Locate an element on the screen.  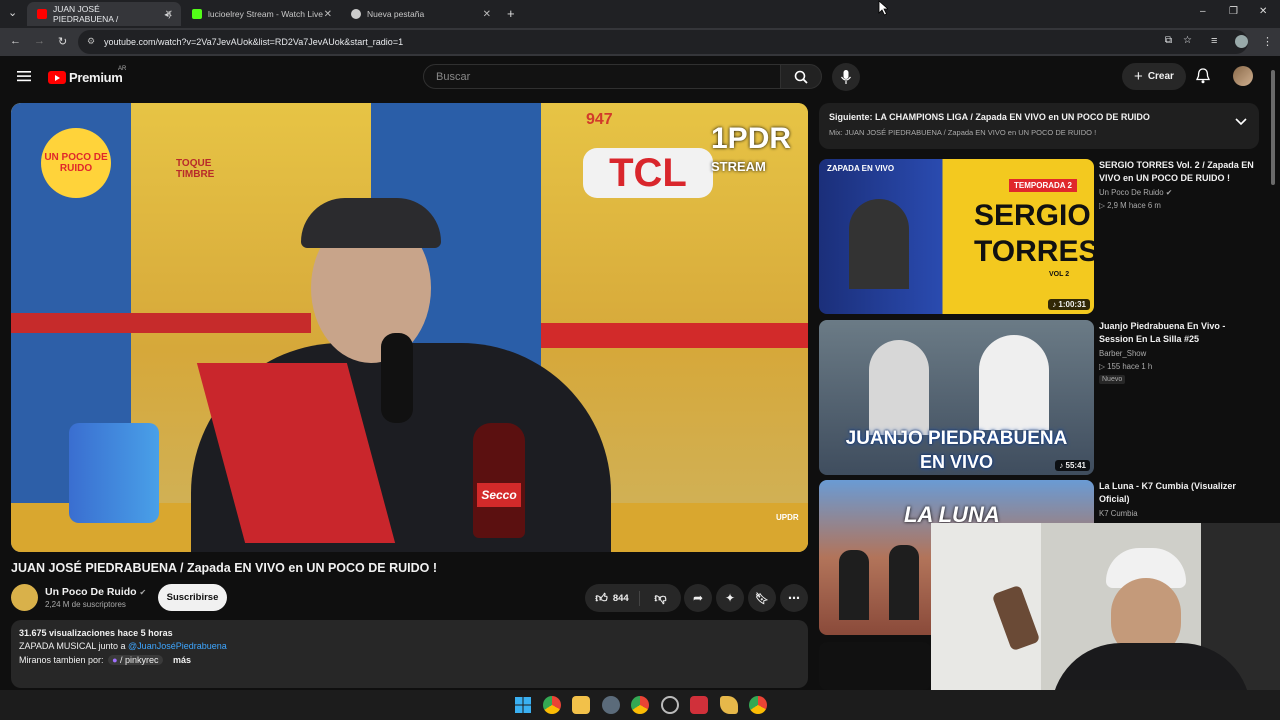
close-window-icon: ✕ is located at coordinates (1263, 11).